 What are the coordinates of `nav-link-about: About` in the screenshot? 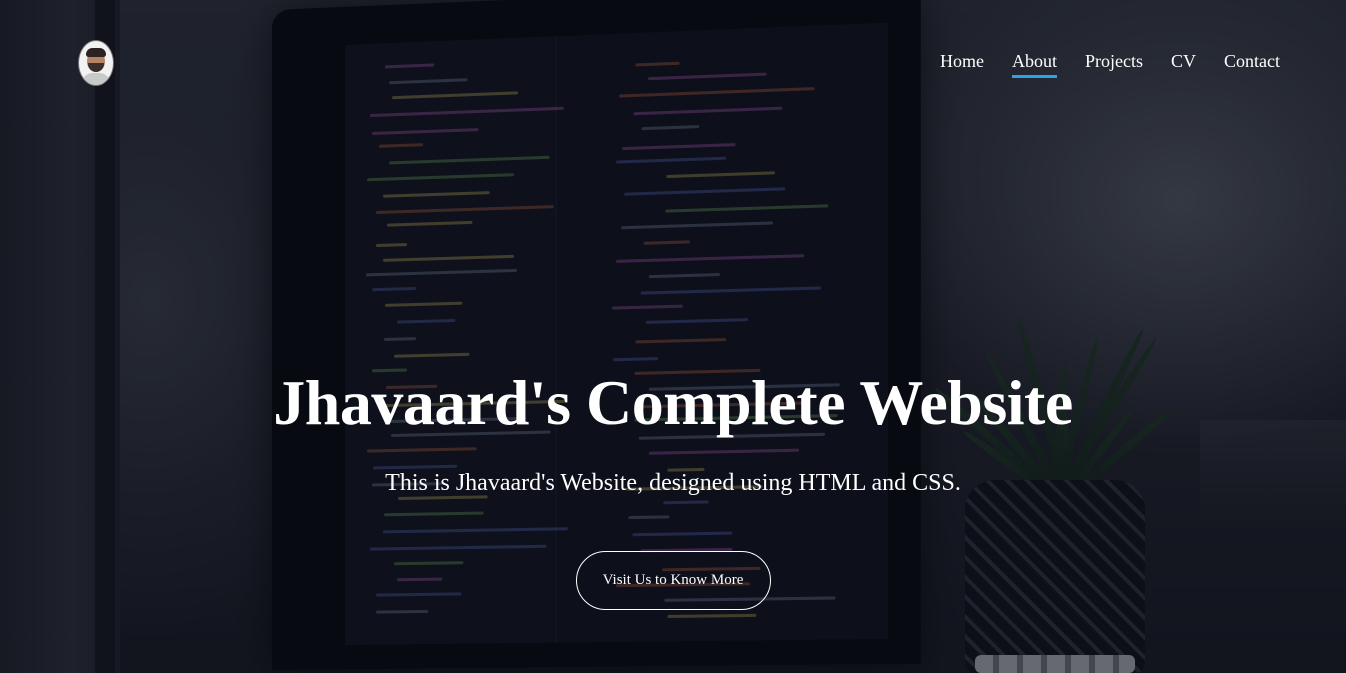 It's located at (1034, 64).